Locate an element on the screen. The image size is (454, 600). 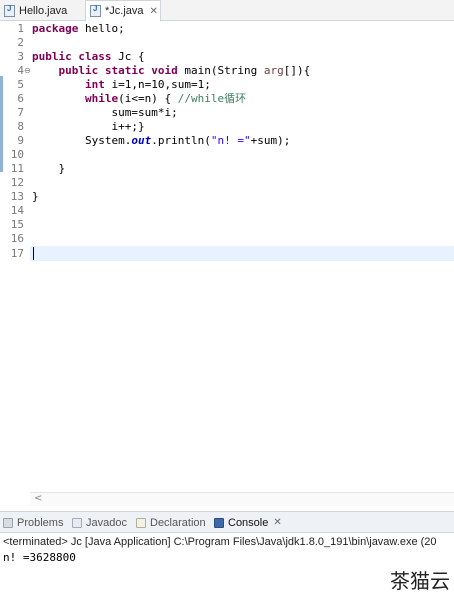
parameter: arg is located at coordinates (273, 70).